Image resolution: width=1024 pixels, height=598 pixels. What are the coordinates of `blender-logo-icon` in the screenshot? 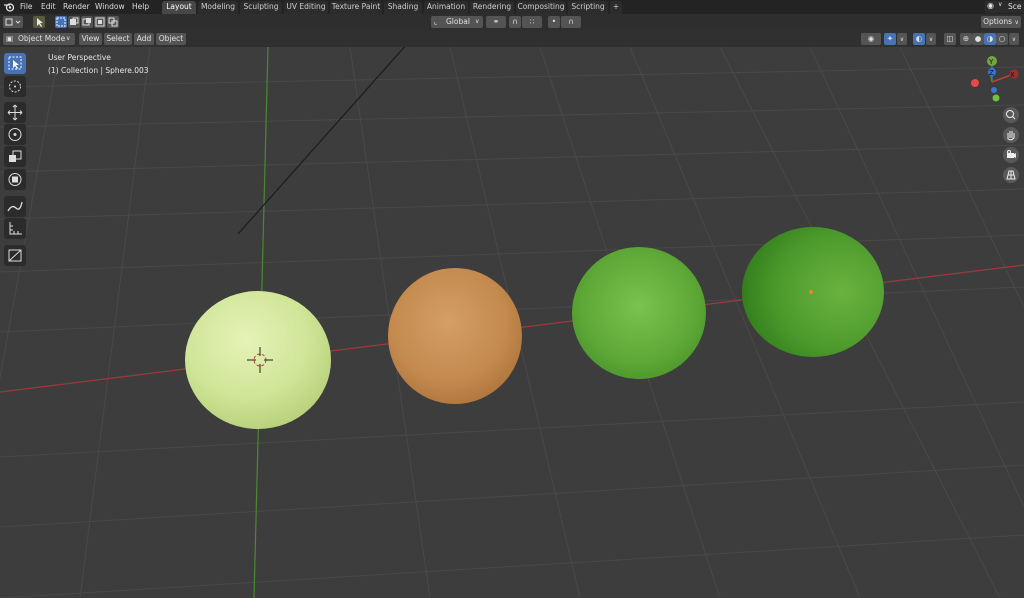 It's located at (9, 7).